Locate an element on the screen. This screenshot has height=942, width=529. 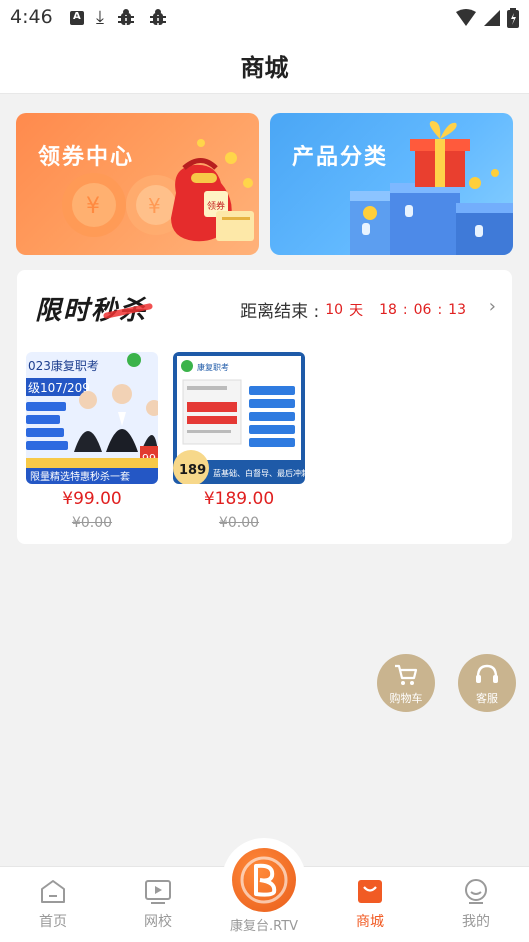
flash-sale-product: 023康复职考 级107/209 99 限量精选特惠秒杀一套 is located at coordinates (92, 441).